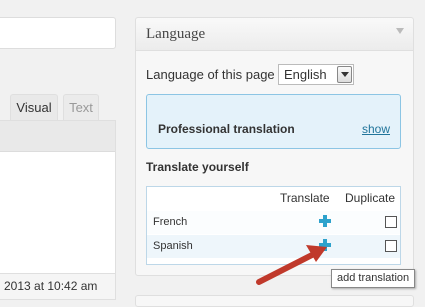  I want to click on row-language-spanish: Spanish, so click(173, 246).